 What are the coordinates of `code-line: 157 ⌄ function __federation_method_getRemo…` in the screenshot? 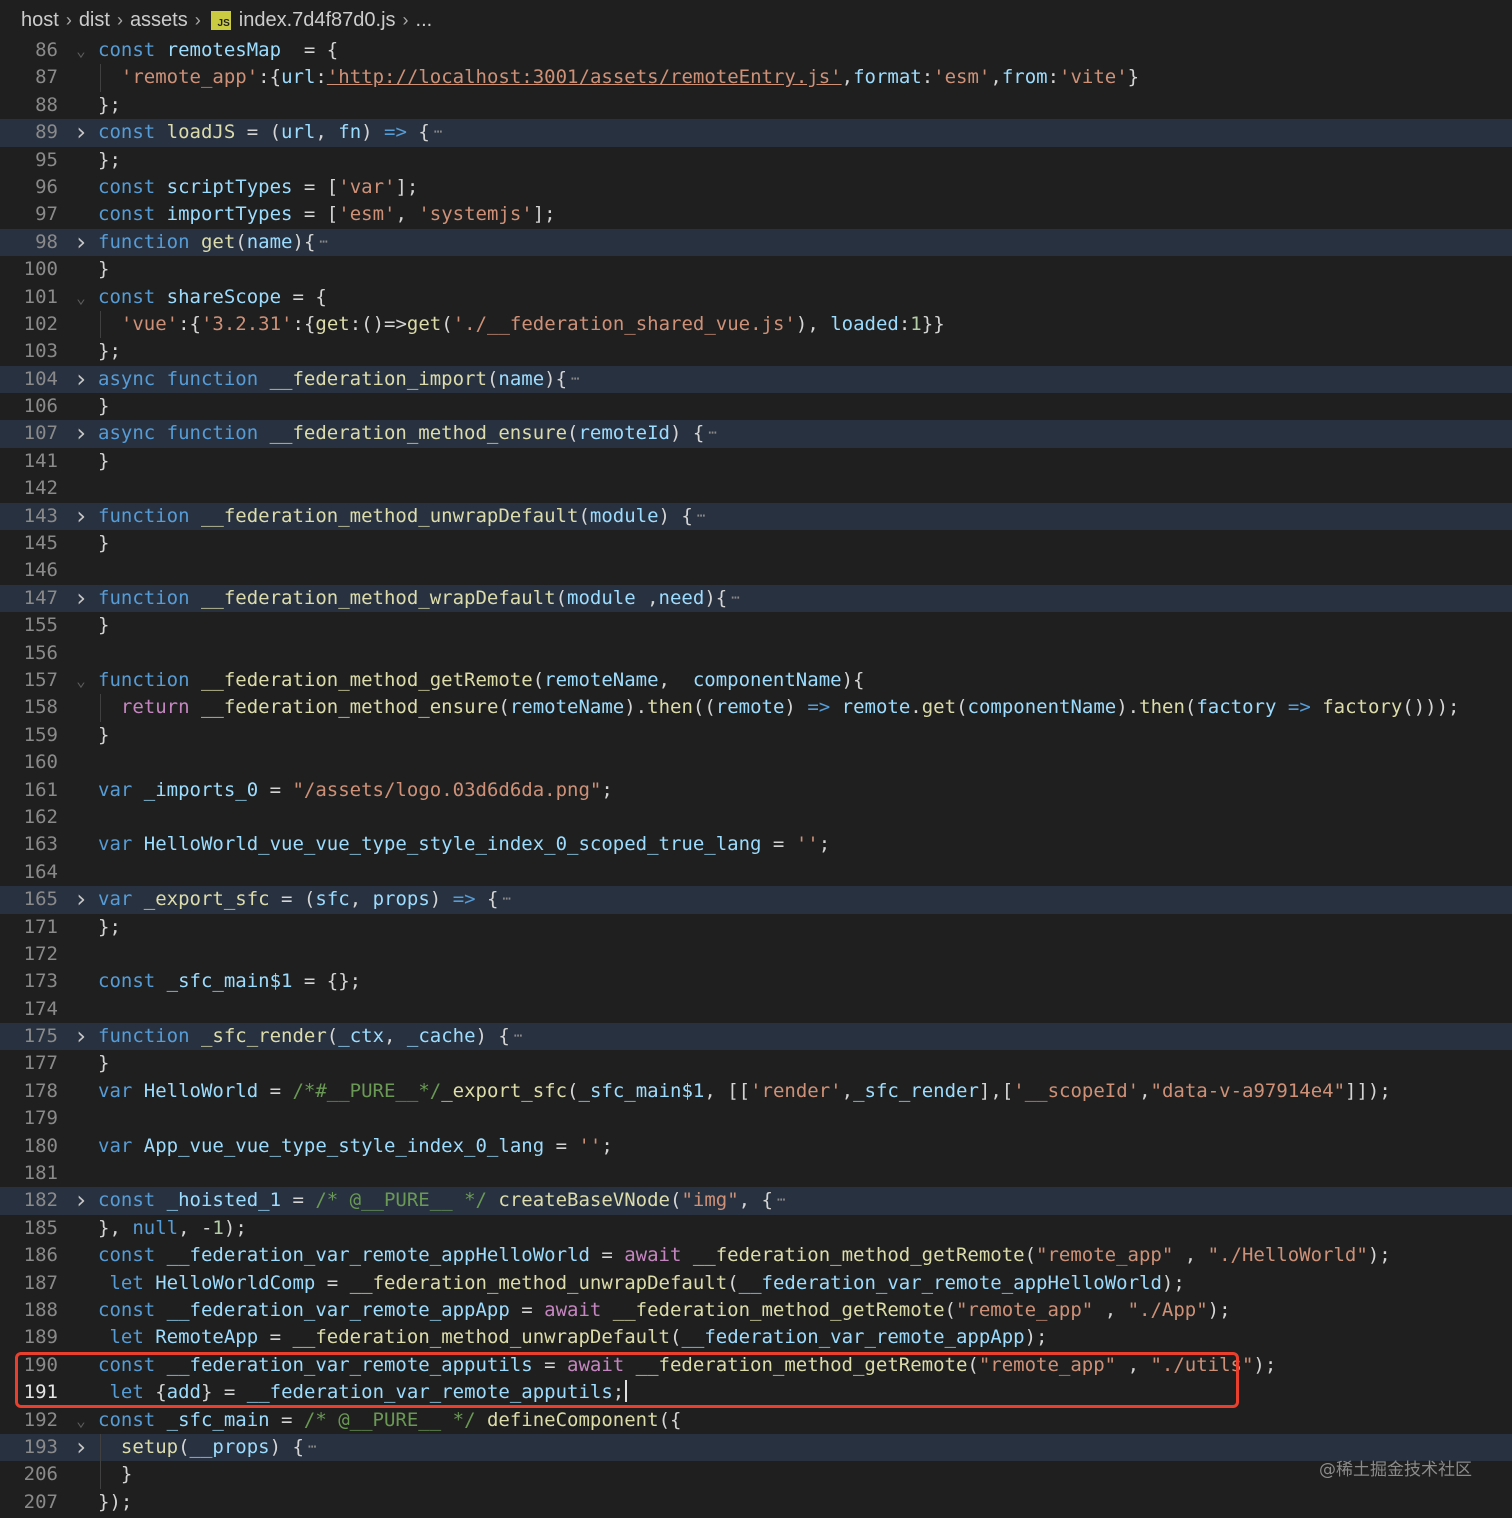 It's located at (756, 680).